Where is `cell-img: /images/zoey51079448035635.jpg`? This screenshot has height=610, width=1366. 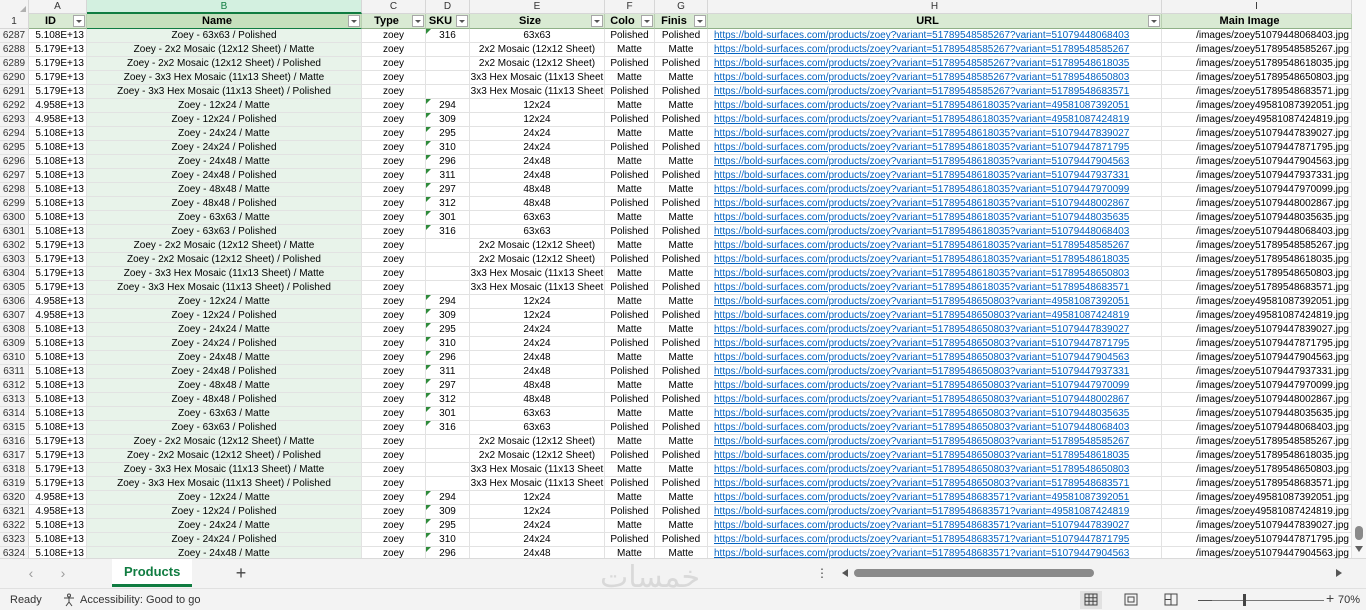
cell-img: /images/zoey51079448035635.jpg is located at coordinates (1257, 218).